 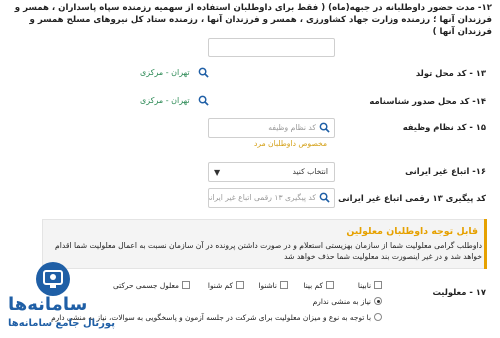 What do you see at coordinates (226, 285) in the screenshot?
I see `option-hard-of-hearing: کم شنوا` at bounding box center [226, 285].